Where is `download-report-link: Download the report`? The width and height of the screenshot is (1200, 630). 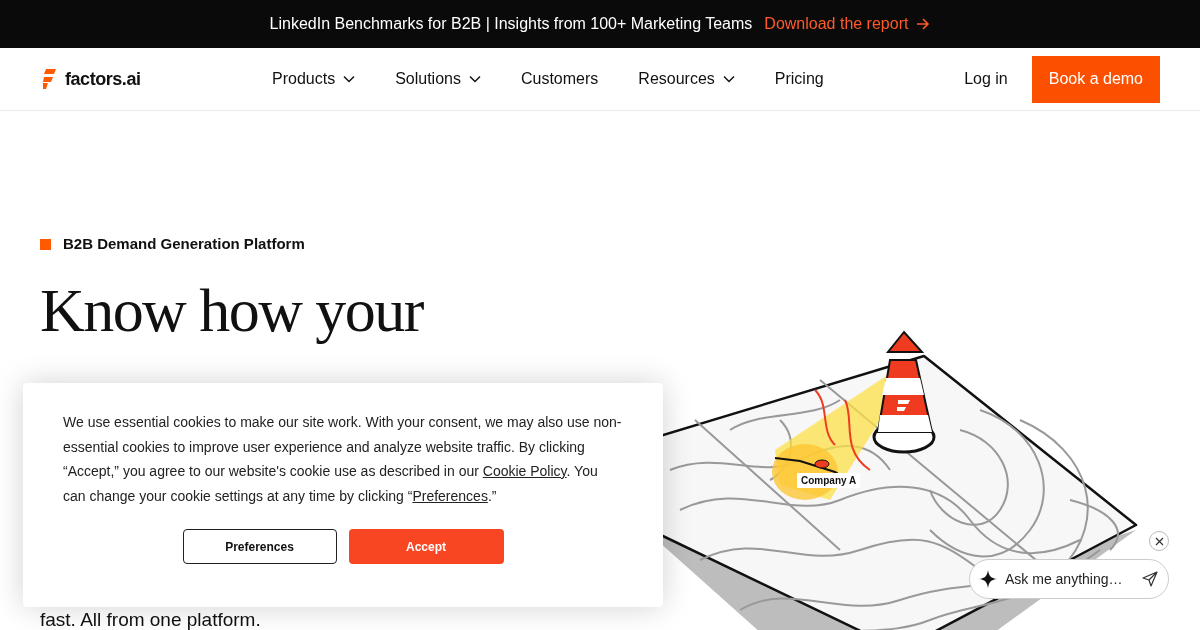 download-report-link: Download the report is located at coordinates (847, 24).